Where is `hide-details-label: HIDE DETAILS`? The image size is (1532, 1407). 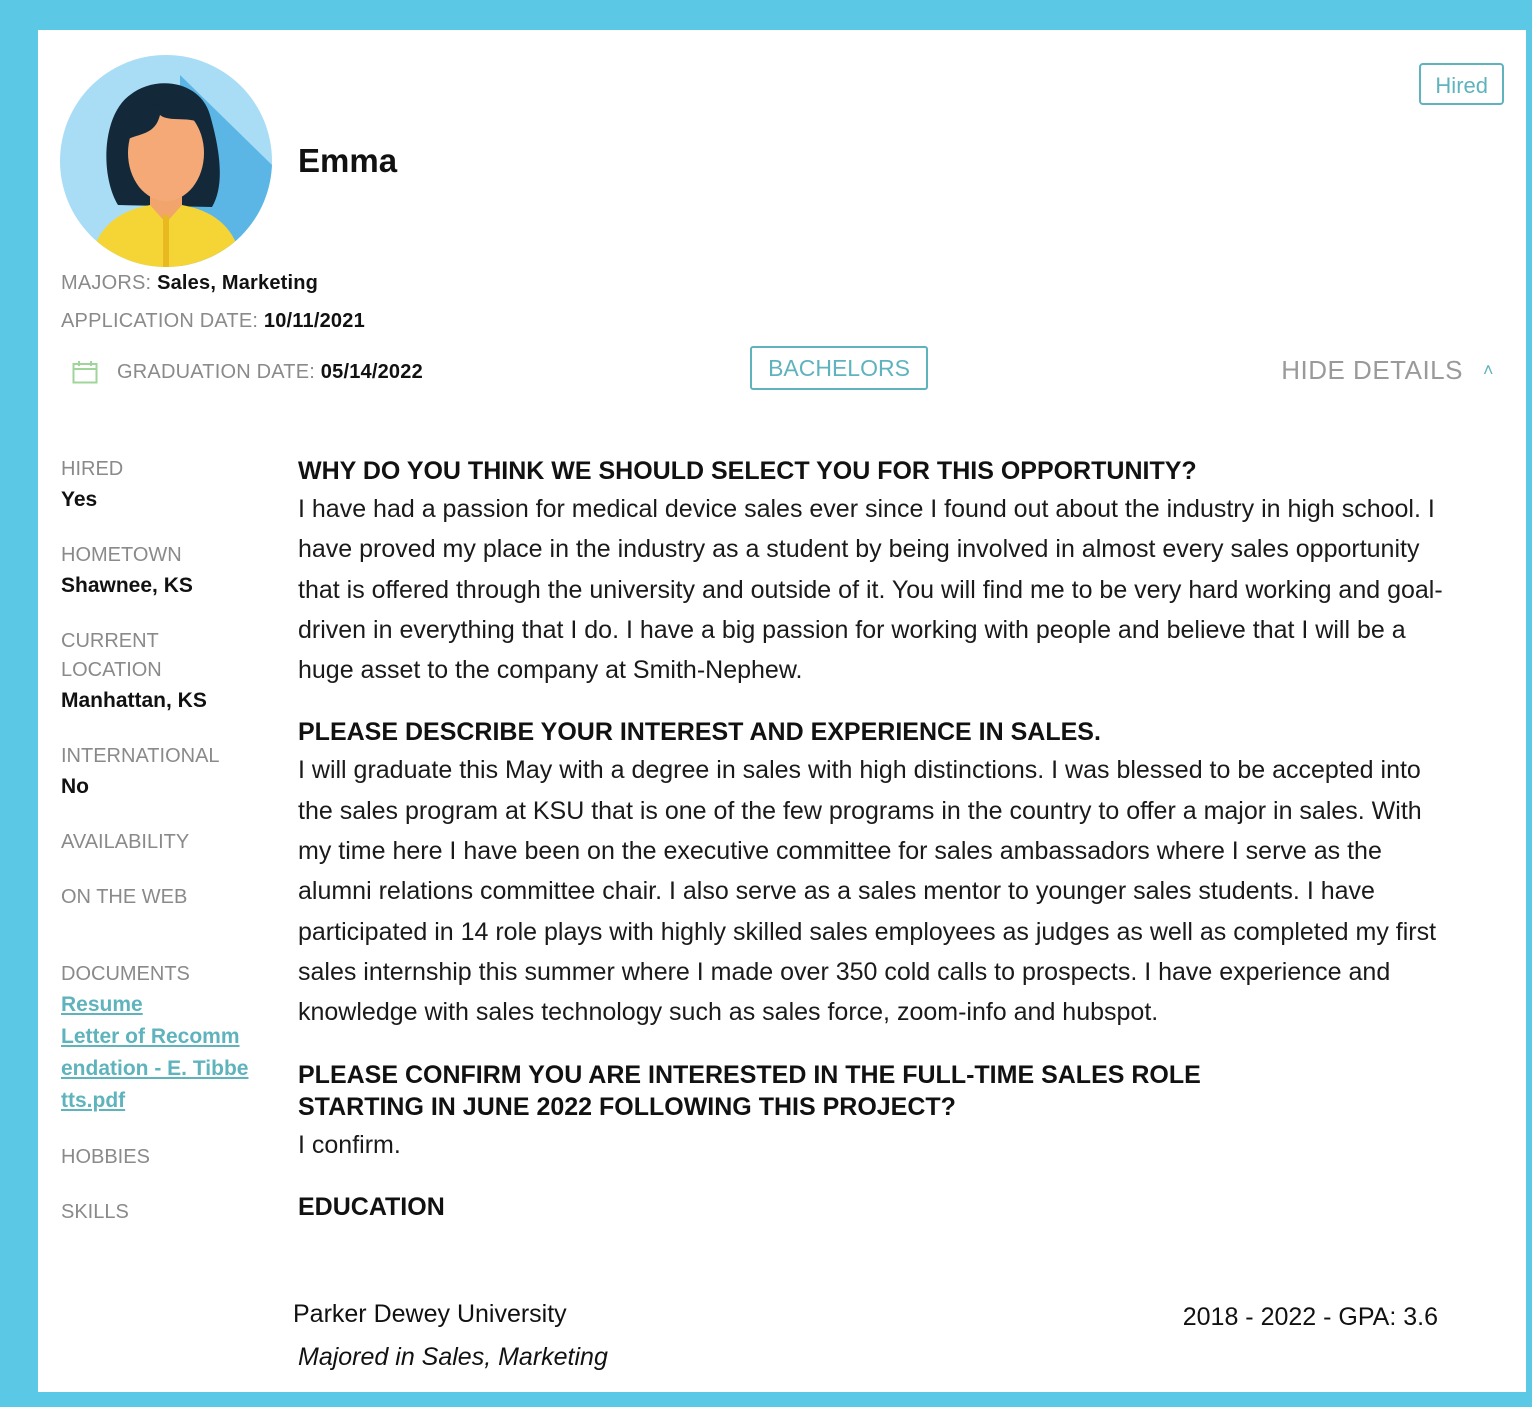
hide-details-label: HIDE DETAILS is located at coordinates (1372, 370).